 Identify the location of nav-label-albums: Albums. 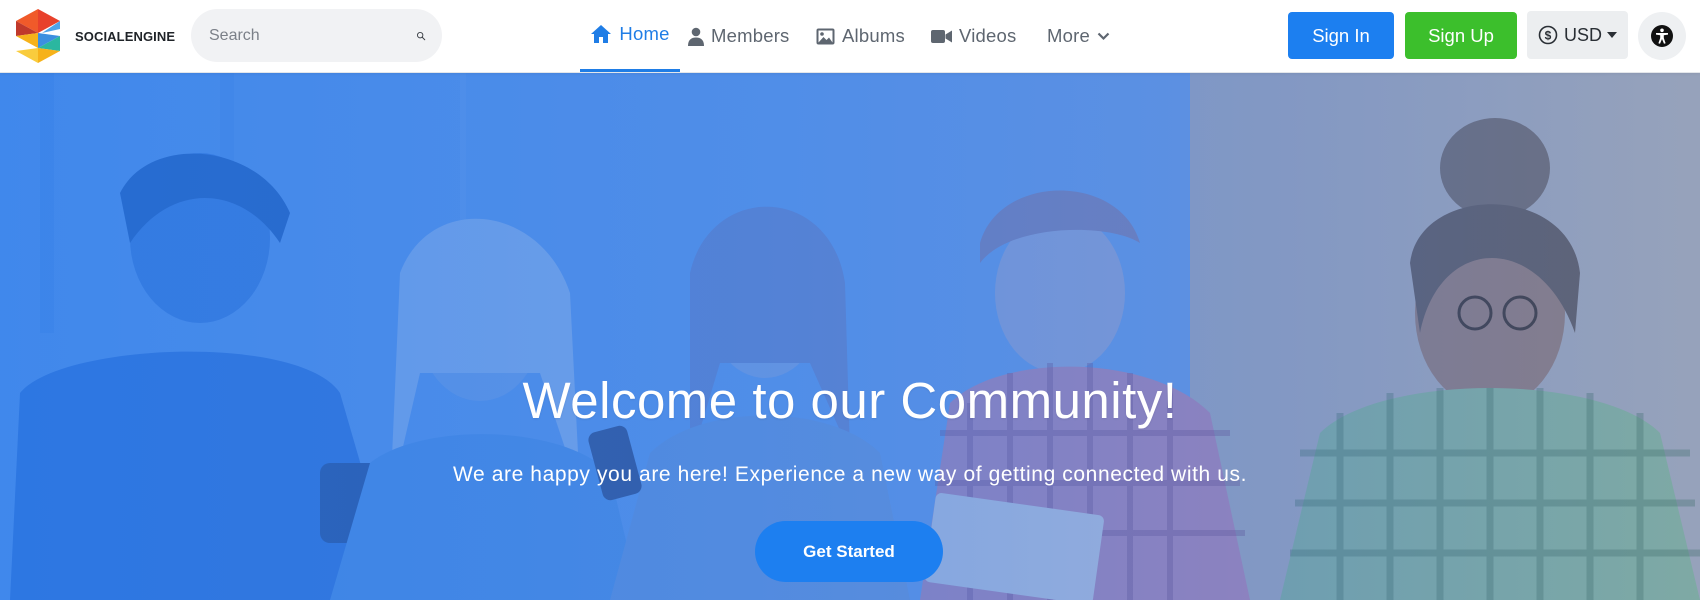
(873, 35).